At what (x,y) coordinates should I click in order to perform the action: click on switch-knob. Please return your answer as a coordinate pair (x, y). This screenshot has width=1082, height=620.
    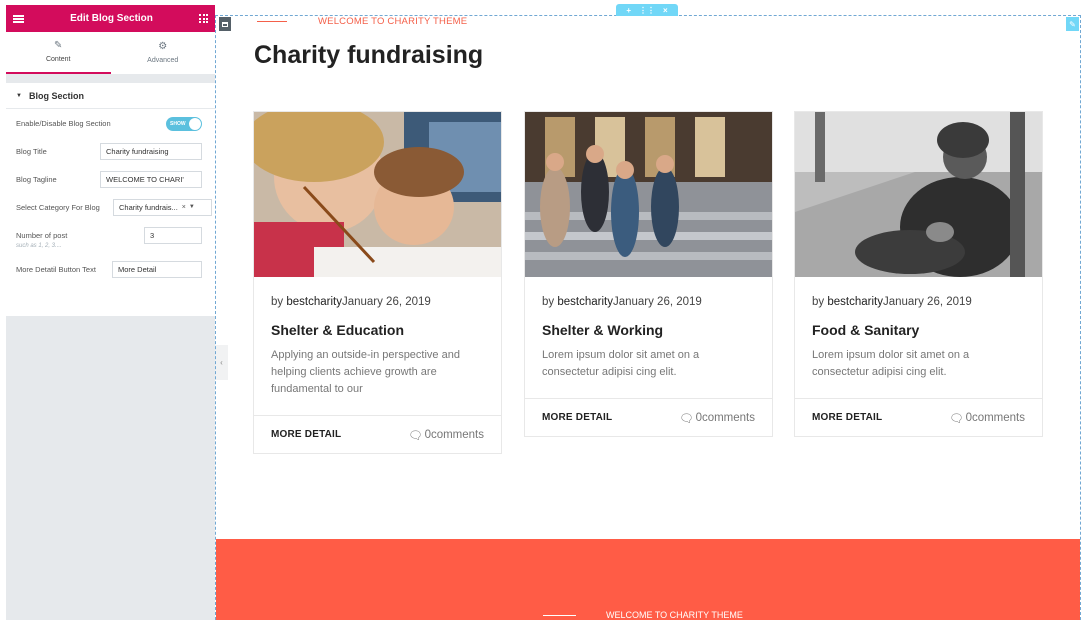
    Looking at the image, I should click on (195, 124).